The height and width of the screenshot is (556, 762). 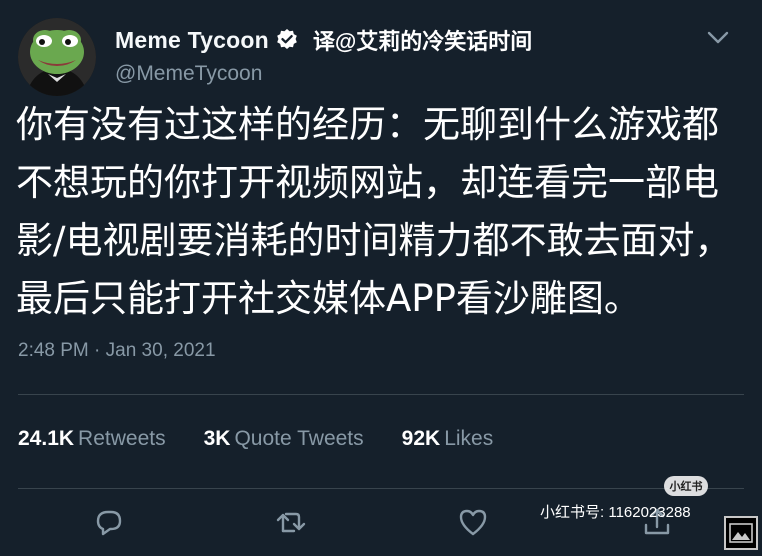 I want to click on engagement-stats: 24.1K Retweets 3K Quote Tweets 92K Likes, so click(x=274, y=439).